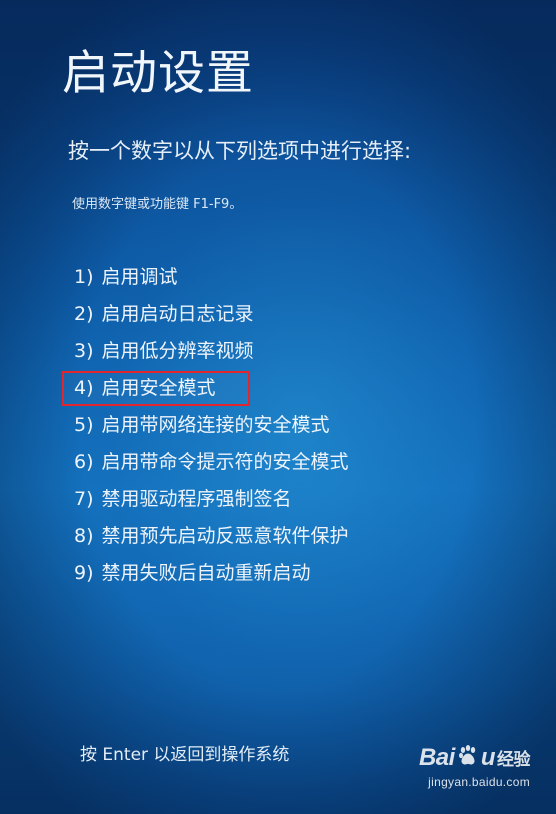  I want to click on option-label: 启用调试, so click(139, 277).